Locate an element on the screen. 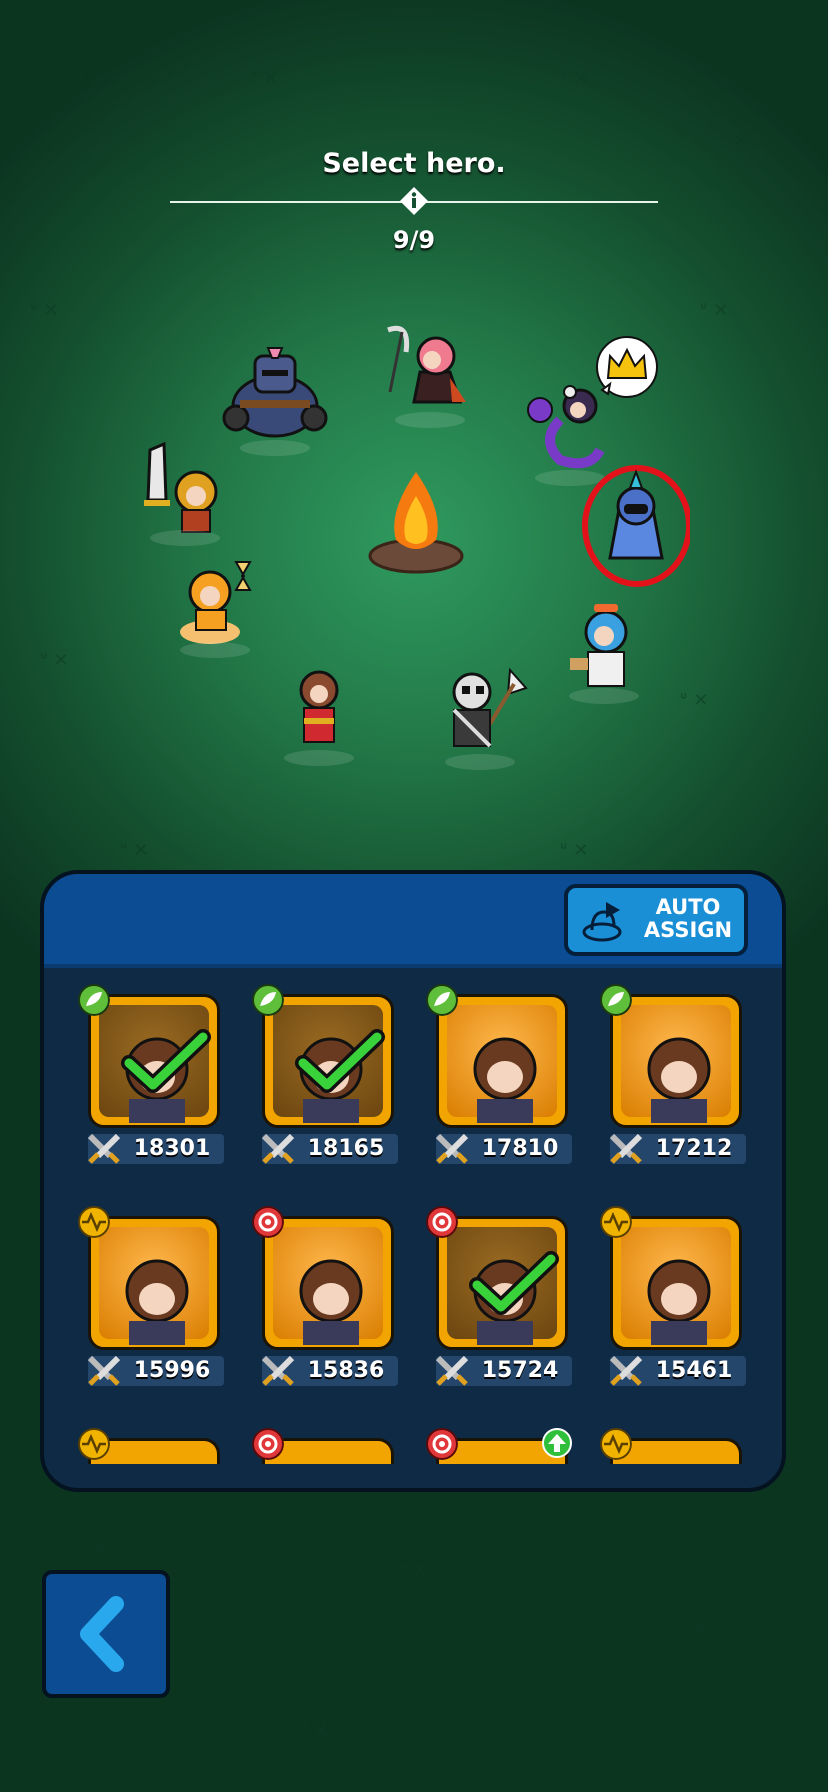 This screenshot has width=828, height=1792. hero-scythe-reaper is located at coordinates (430, 375).